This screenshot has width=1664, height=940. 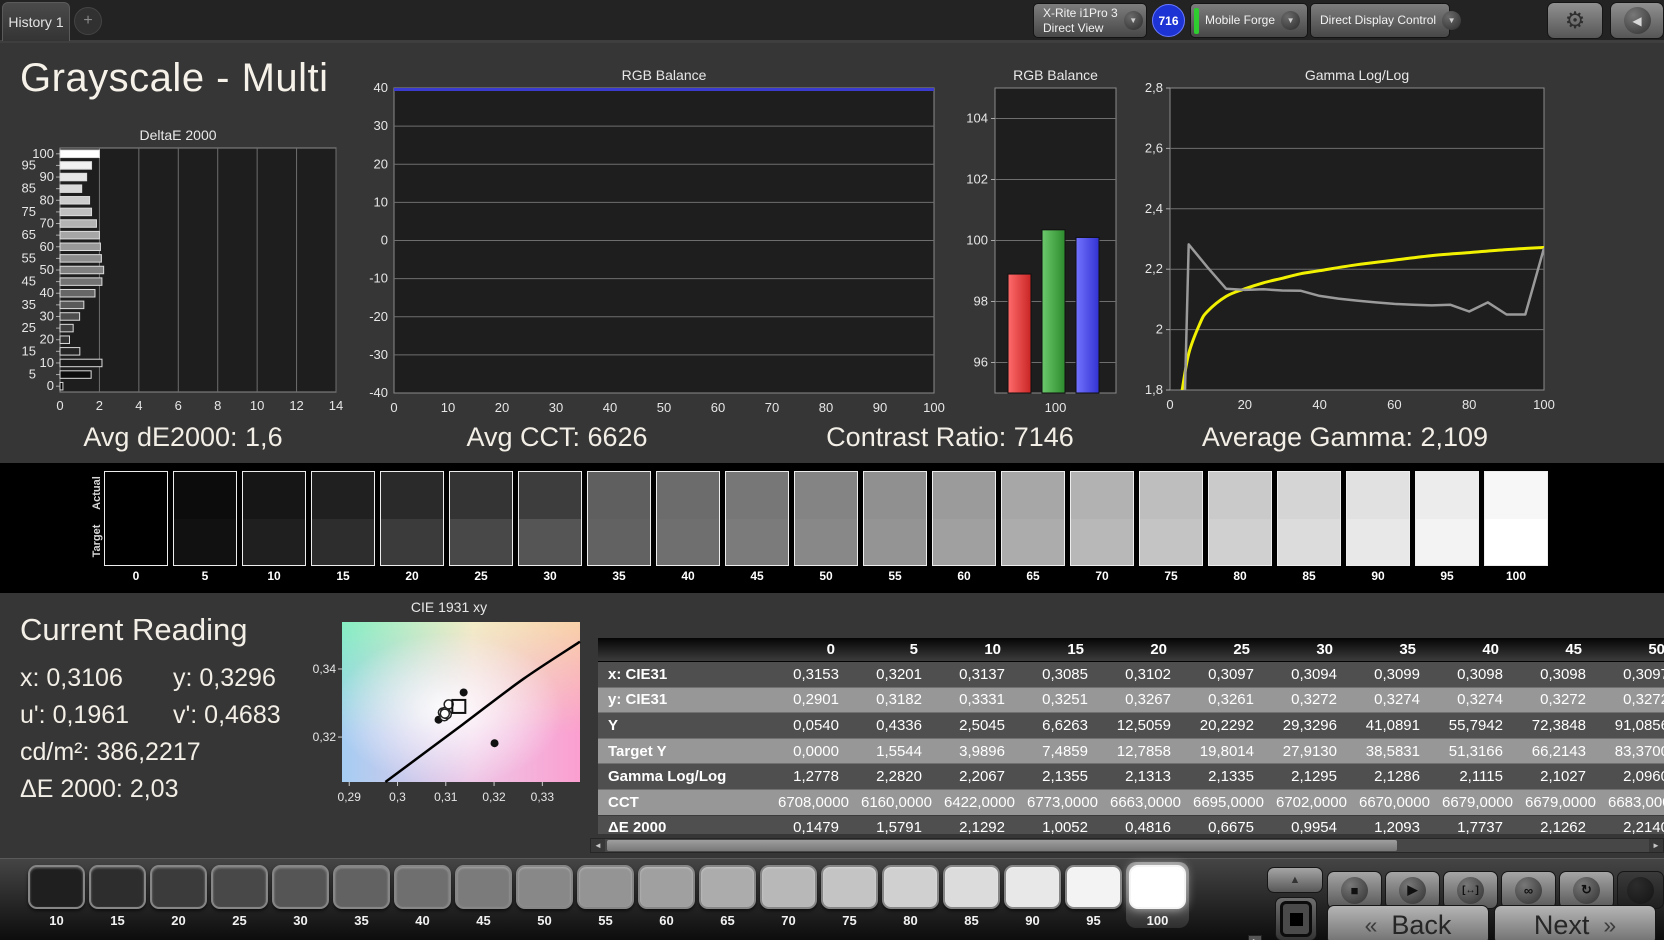 I want to click on patch-button-90: 90, so click(x=1032, y=896).